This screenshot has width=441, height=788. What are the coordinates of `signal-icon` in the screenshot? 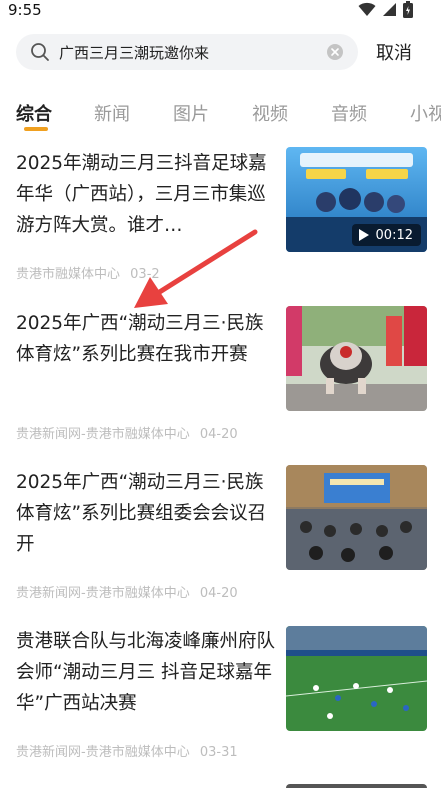 It's located at (389, 9).